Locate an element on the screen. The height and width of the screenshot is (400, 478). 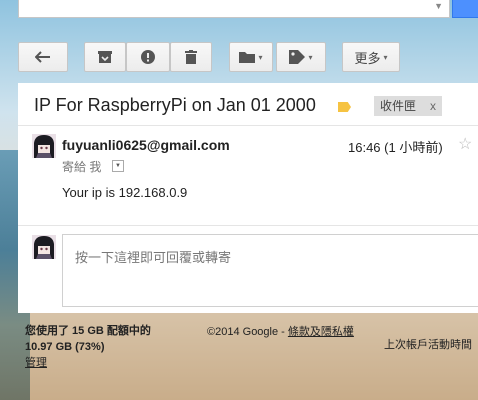
delete-button is located at coordinates (191, 57).